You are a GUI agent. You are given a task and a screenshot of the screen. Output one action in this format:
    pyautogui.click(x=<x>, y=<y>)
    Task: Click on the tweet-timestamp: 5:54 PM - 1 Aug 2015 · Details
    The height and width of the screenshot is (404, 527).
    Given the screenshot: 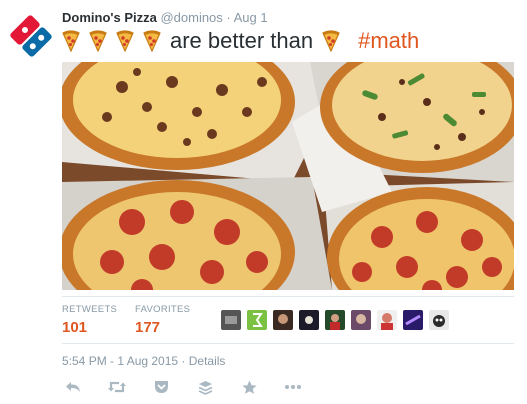 What is the action you would take?
    pyautogui.click(x=143, y=361)
    